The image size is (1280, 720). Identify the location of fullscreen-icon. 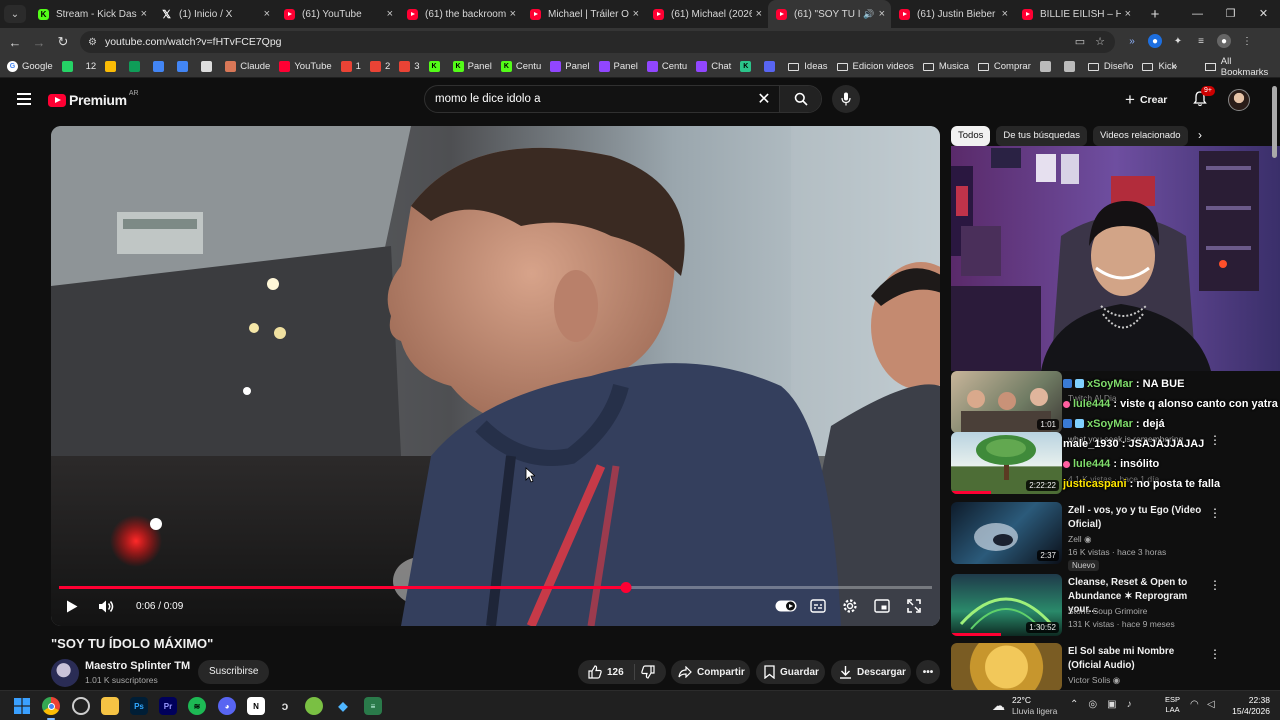
(914, 606).